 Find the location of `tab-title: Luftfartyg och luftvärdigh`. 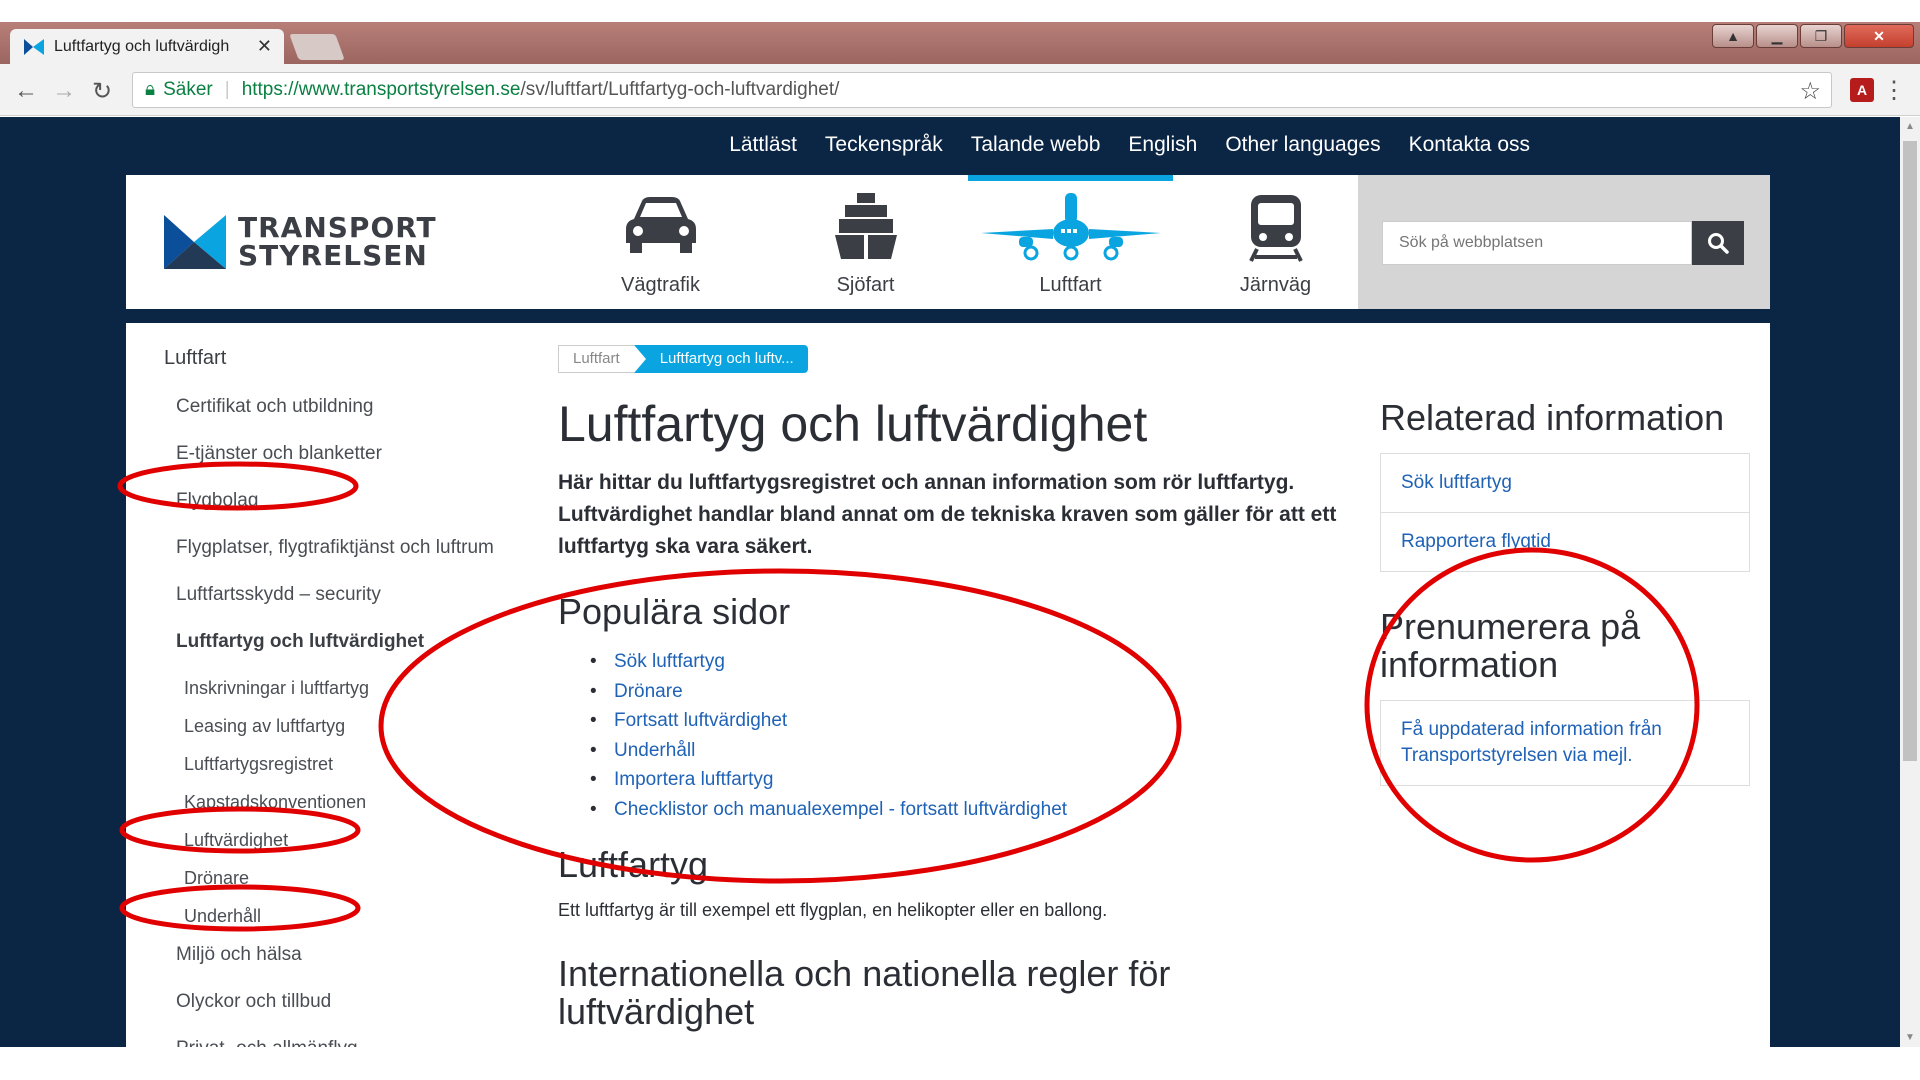

tab-title: Luftfartyg och luftvärdigh is located at coordinates (142, 46).